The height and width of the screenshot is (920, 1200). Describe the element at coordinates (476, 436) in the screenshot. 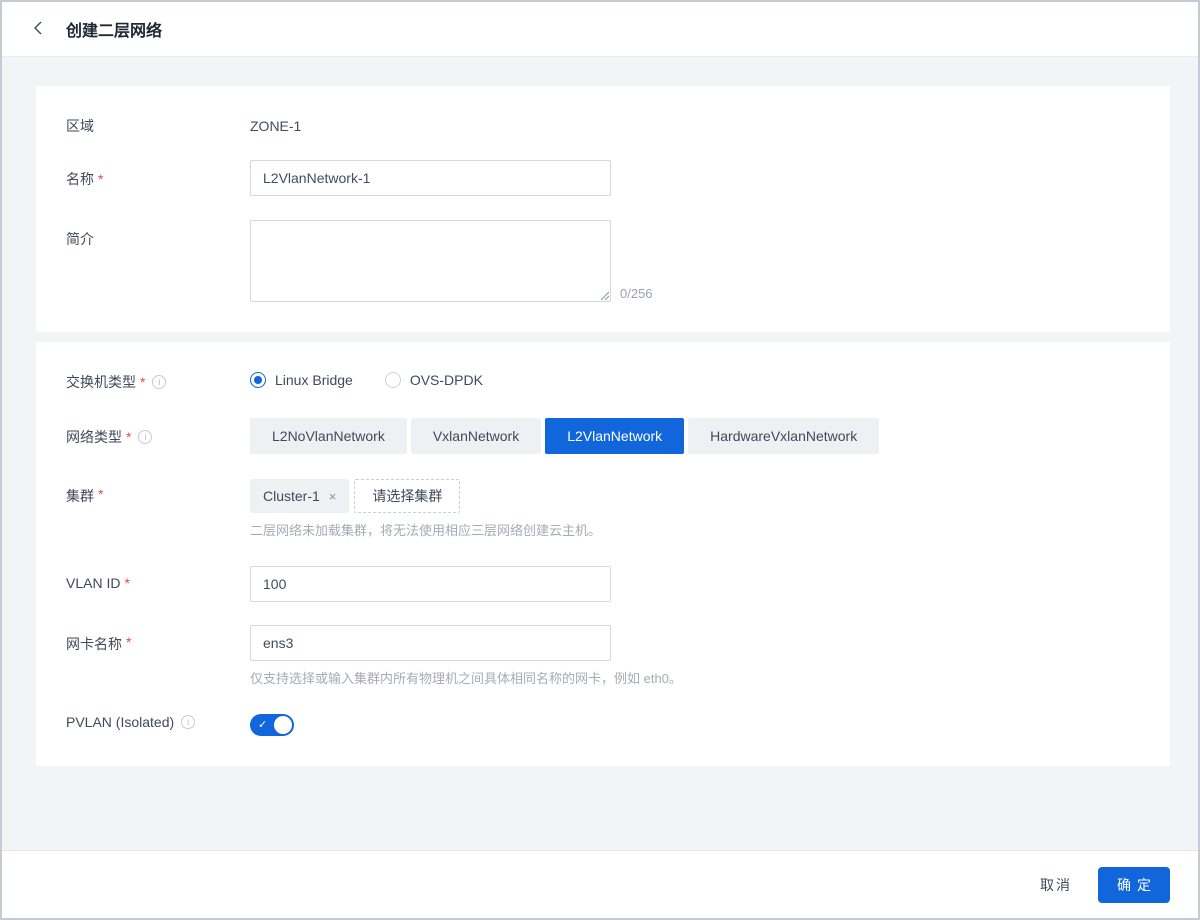

I see `network-type-vxlan: VxlanNetwork` at that location.